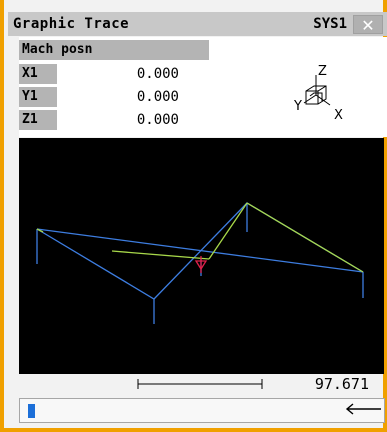 The width and height of the screenshot is (387, 432). What do you see at coordinates (38, 97) in the screenshot?
I see `axis-label-y1: Y1` at bounding box center [38, 97].